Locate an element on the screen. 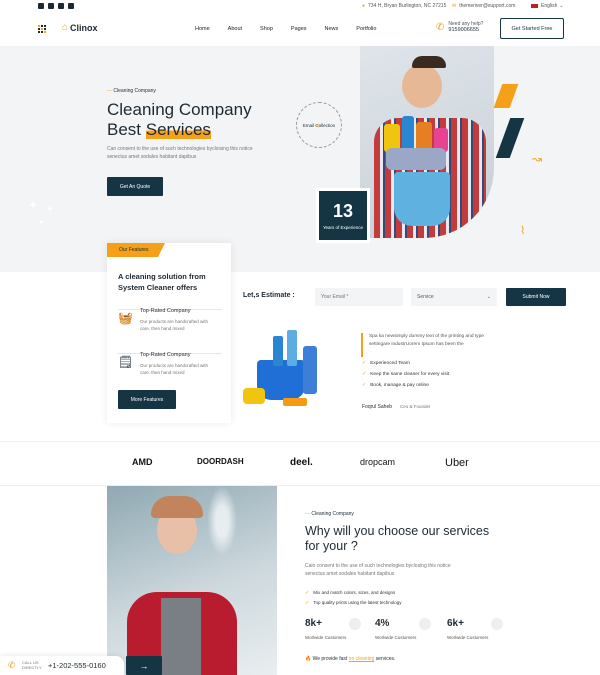 The image size is (600, 675). stat-value: 4% is located at coordinates (382, 623).